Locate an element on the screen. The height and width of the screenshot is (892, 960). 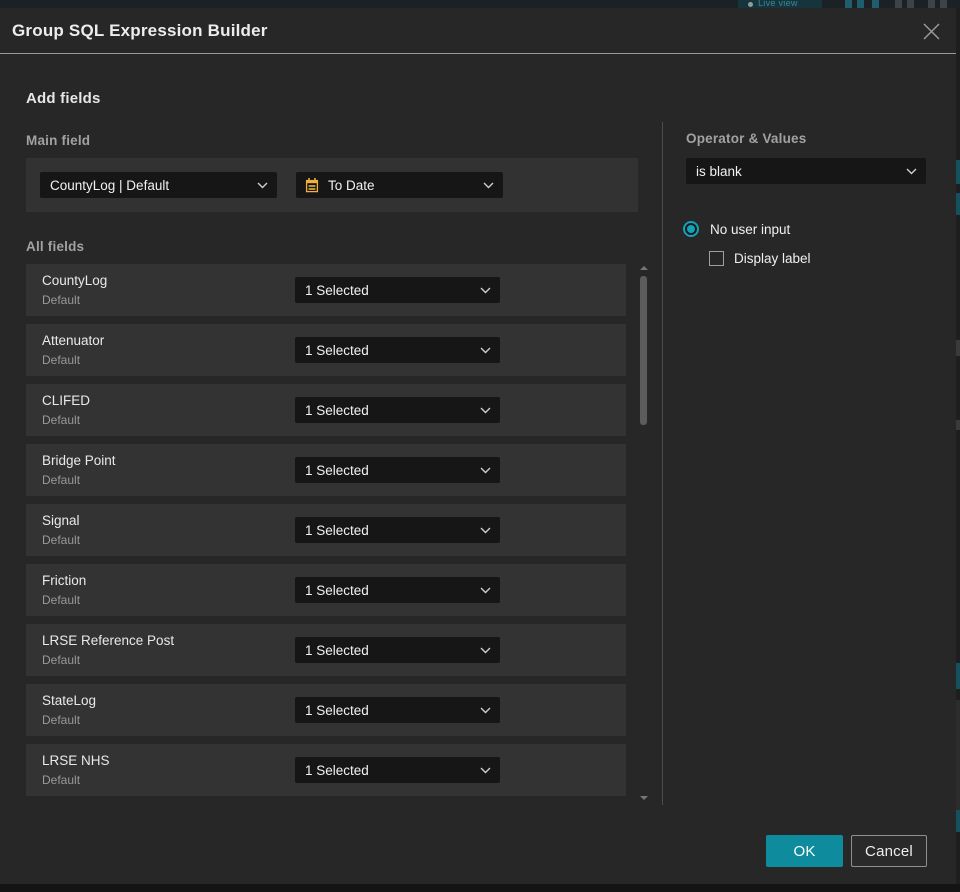
field-row: StateLog Default 1 Selected is located at coordinates (326, 710).